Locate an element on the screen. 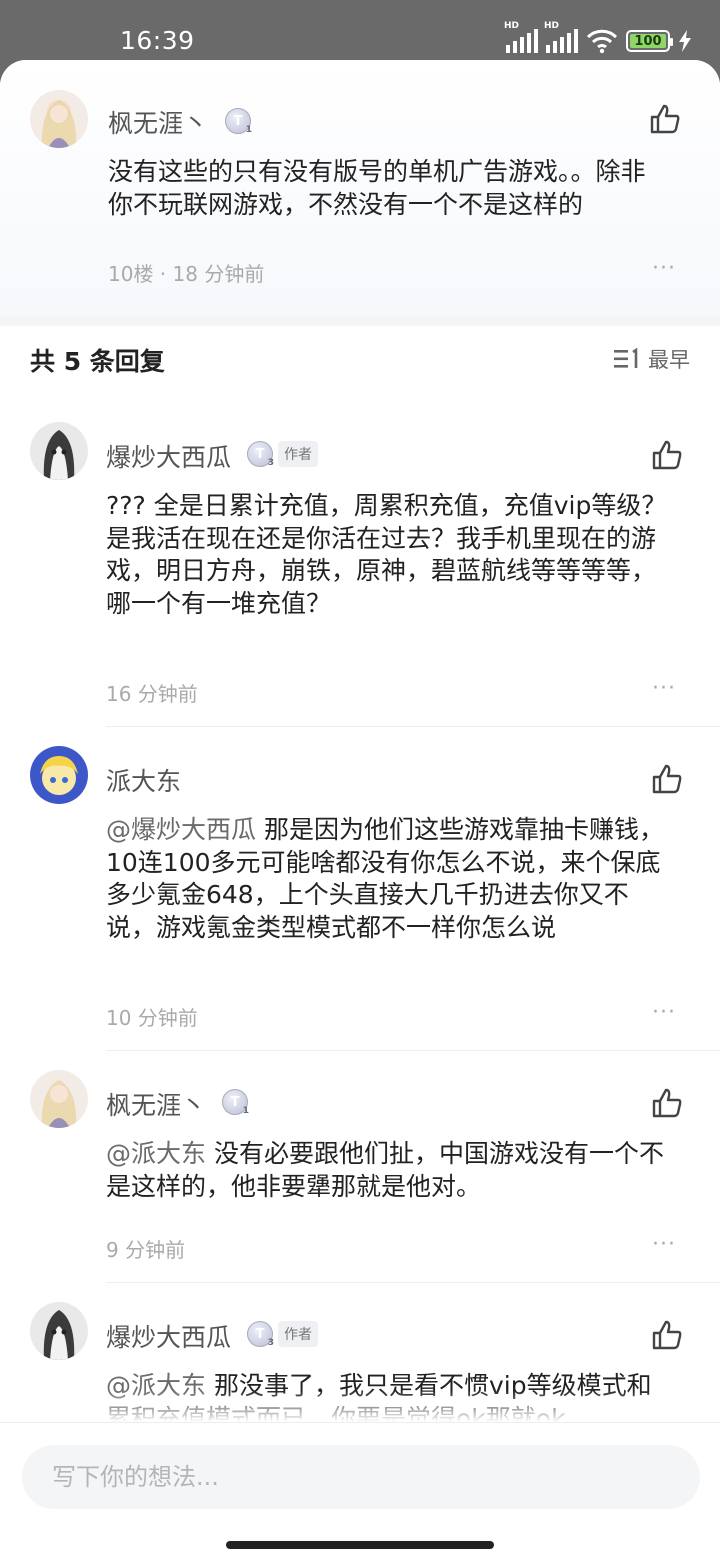  reply-author: 派大东 is located at coordinates (143, 780).